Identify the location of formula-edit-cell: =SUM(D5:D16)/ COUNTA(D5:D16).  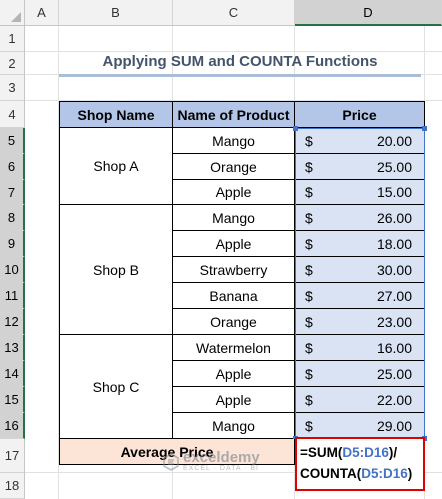
(360, 464).